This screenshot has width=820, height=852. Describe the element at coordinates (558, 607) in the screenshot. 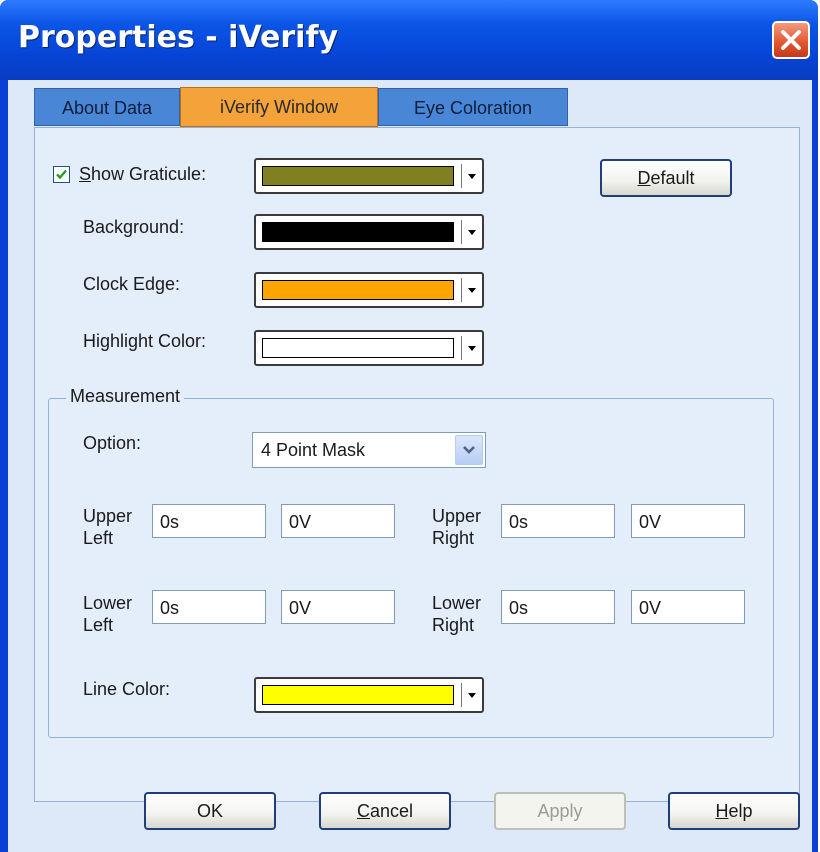

I see `lower-right-time-input: 0s` at that location.